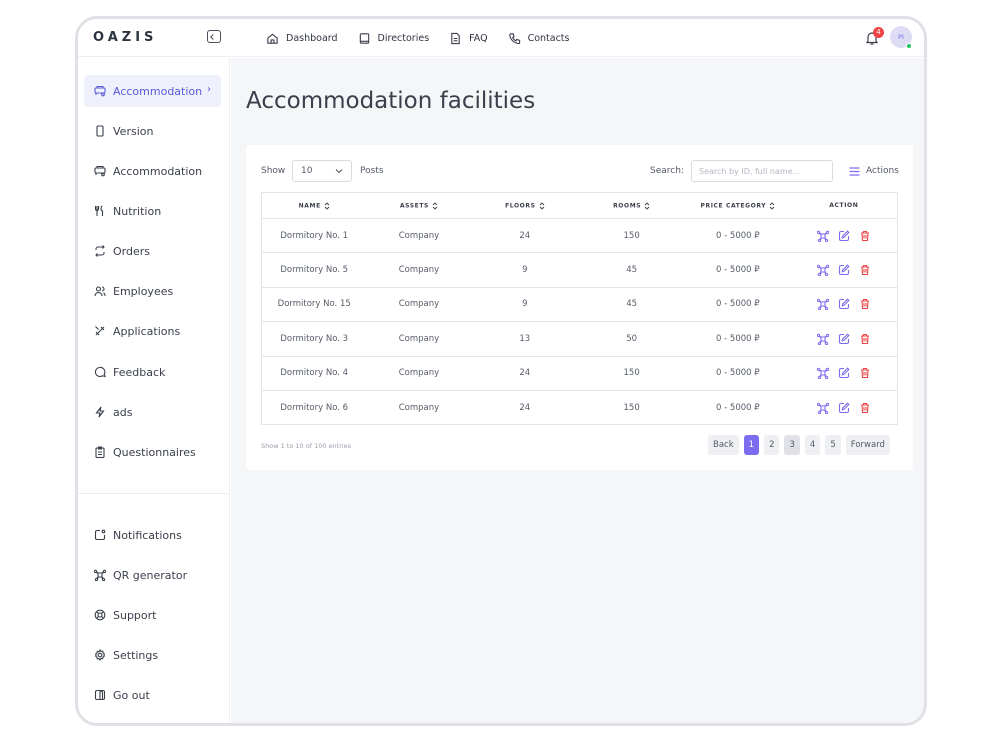  Describe the element at coordinates (854, 171) in the screenshot. I see `menu-icon` at that location.